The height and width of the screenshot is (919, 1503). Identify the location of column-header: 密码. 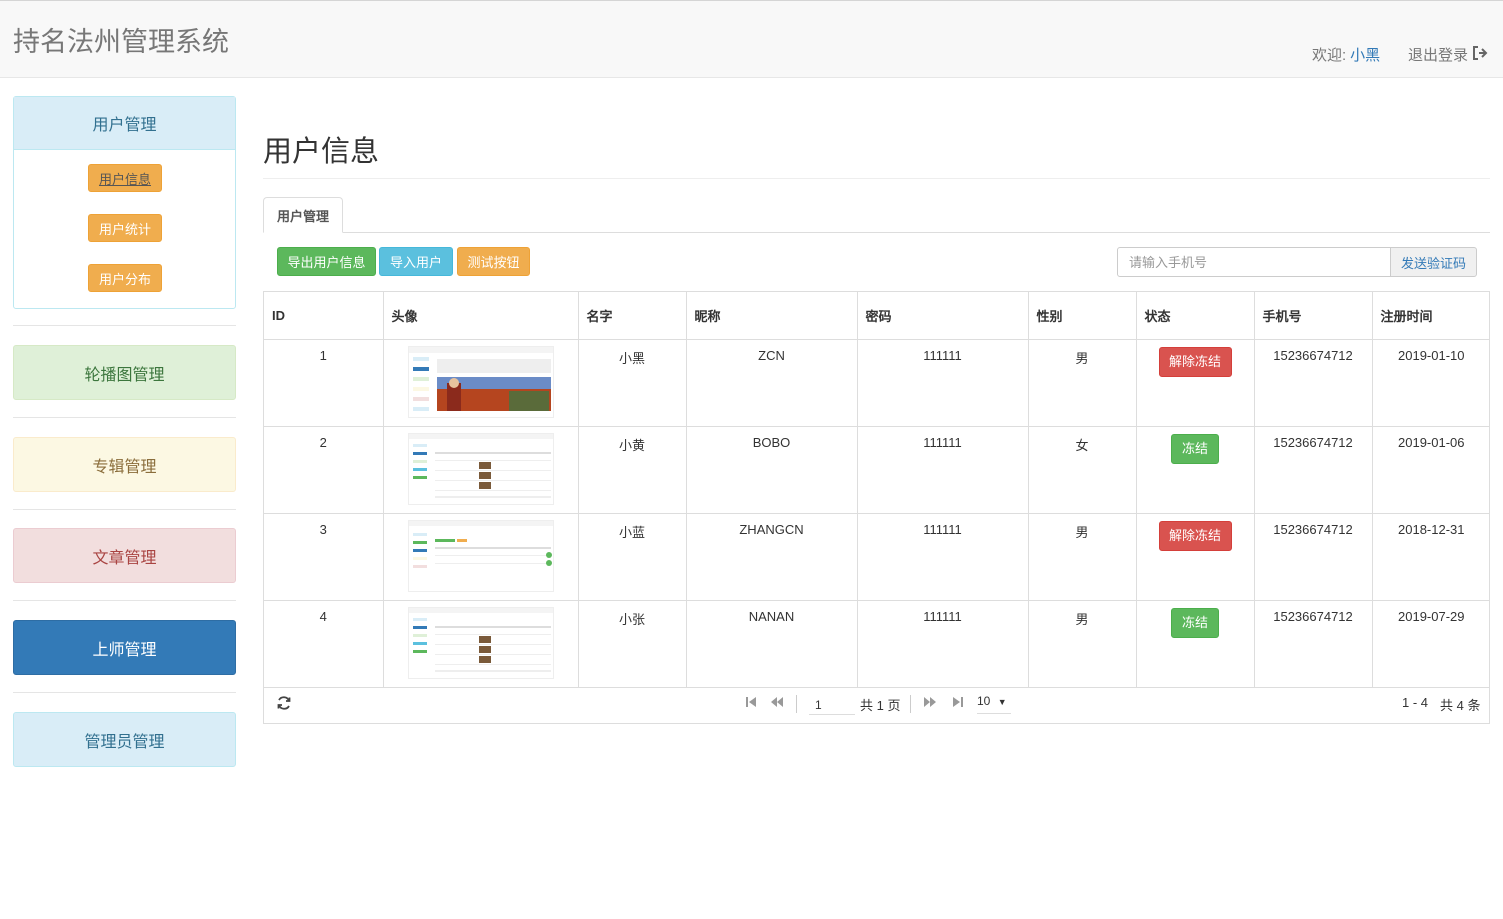
(943, 316).